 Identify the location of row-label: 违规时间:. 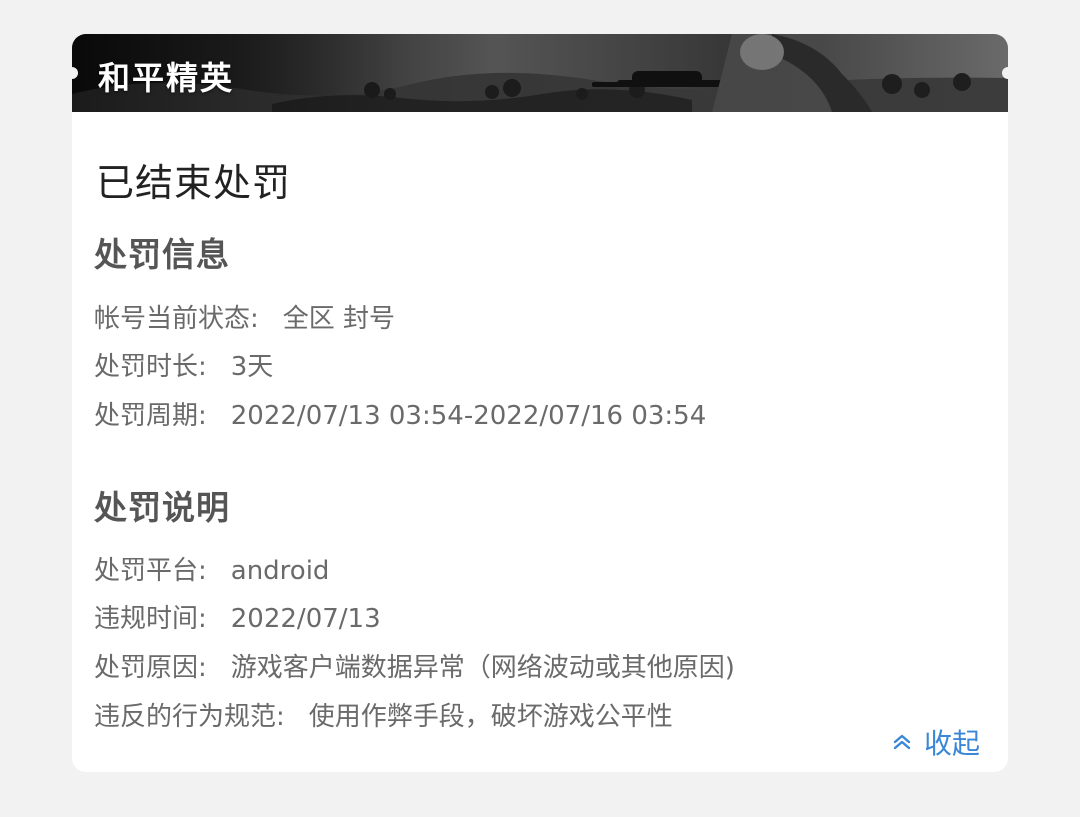
(150, 619).